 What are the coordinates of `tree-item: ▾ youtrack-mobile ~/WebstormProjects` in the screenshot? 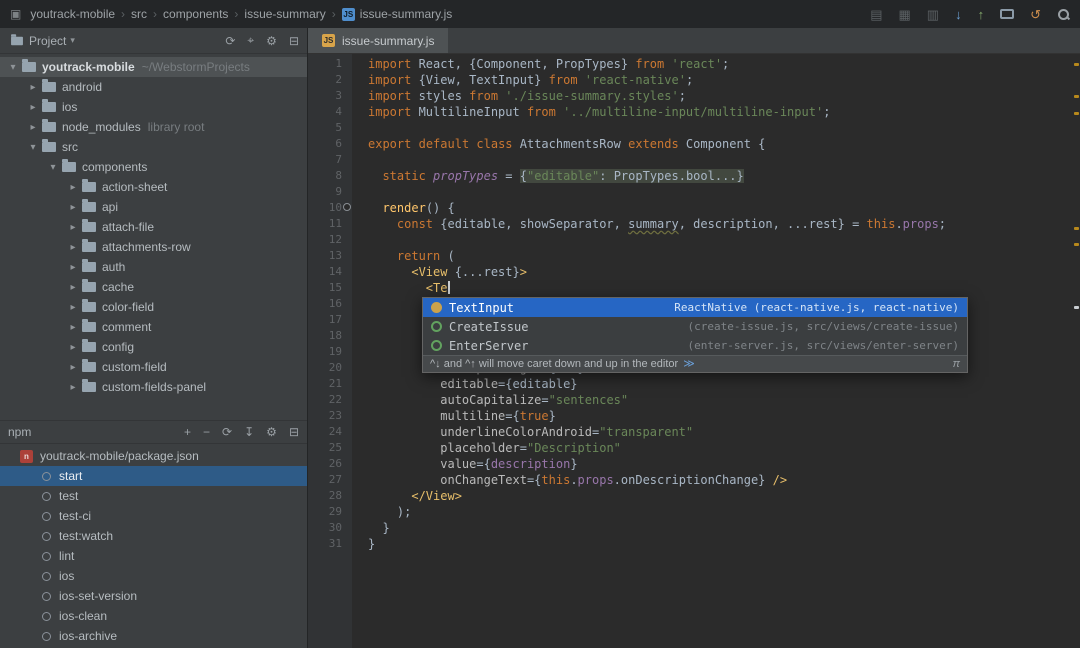 It's located at (153, 67).